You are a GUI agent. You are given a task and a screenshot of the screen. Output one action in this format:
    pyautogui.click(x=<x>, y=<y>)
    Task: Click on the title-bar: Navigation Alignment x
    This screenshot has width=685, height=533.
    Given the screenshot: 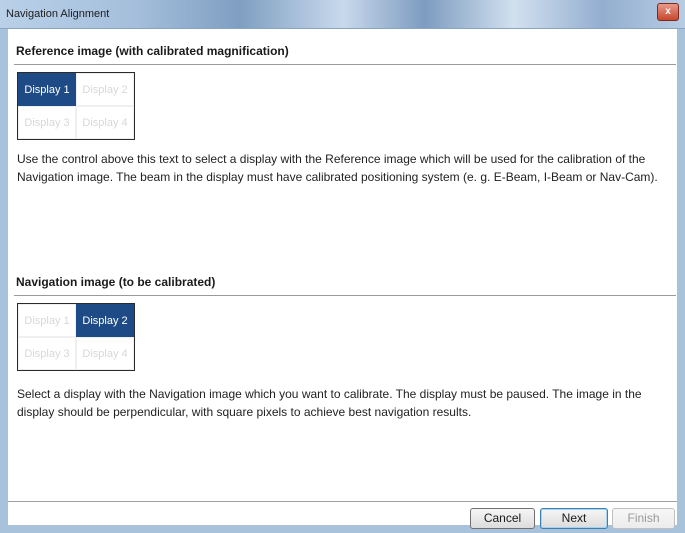 What is the action you would take?
    pyautogui.click(x=342, y=14)
    